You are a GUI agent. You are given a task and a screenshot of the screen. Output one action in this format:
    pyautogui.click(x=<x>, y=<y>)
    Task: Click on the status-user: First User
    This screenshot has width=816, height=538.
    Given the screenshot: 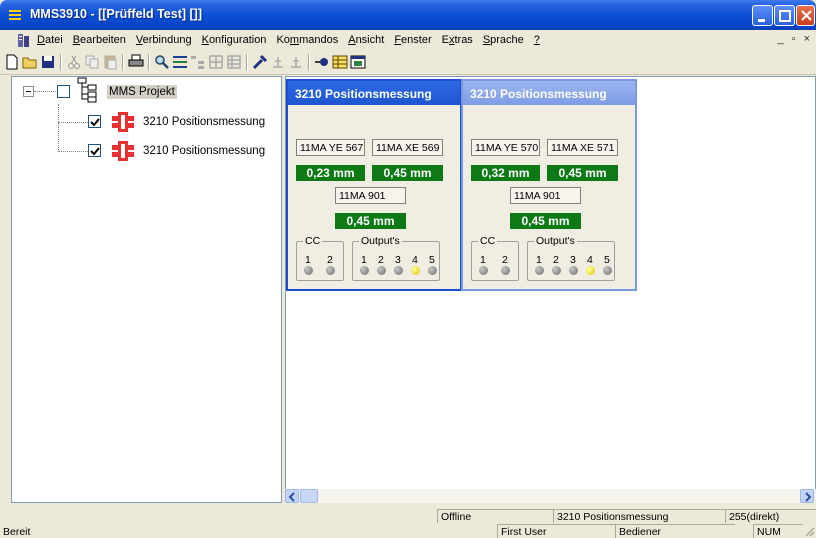 What is the action you would take?
    pyautogui.click(x=556, y=531)
    